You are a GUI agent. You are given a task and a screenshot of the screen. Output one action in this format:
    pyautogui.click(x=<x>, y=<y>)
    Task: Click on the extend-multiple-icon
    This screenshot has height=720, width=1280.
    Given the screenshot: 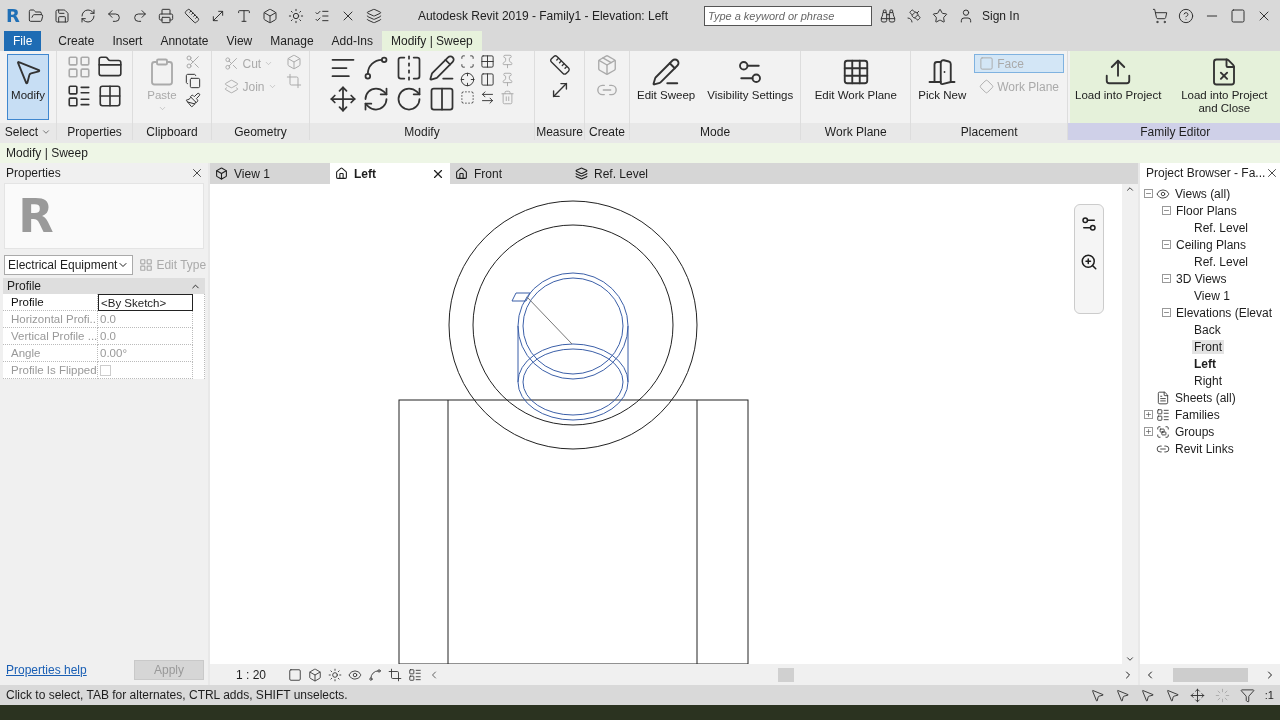 What is the action you would take?
    pyautogui.click(x=487, y=97)
    